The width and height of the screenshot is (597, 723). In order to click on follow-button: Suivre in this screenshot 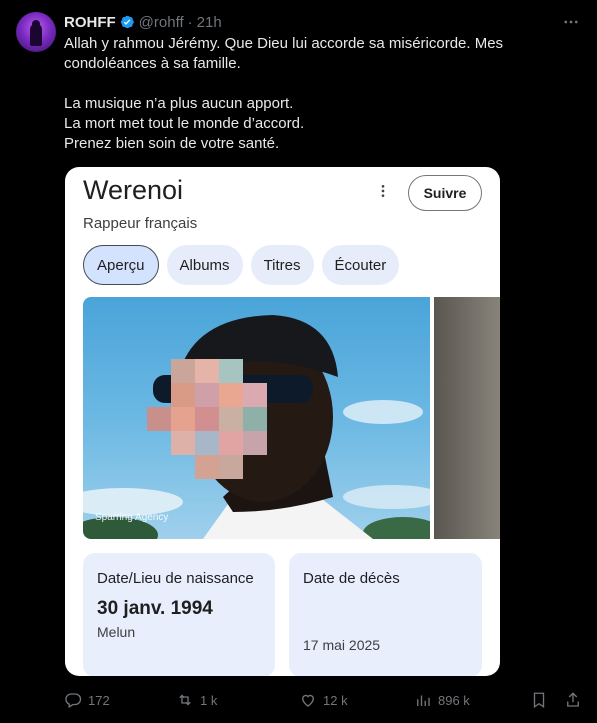, I will do `click(445, 193)`.